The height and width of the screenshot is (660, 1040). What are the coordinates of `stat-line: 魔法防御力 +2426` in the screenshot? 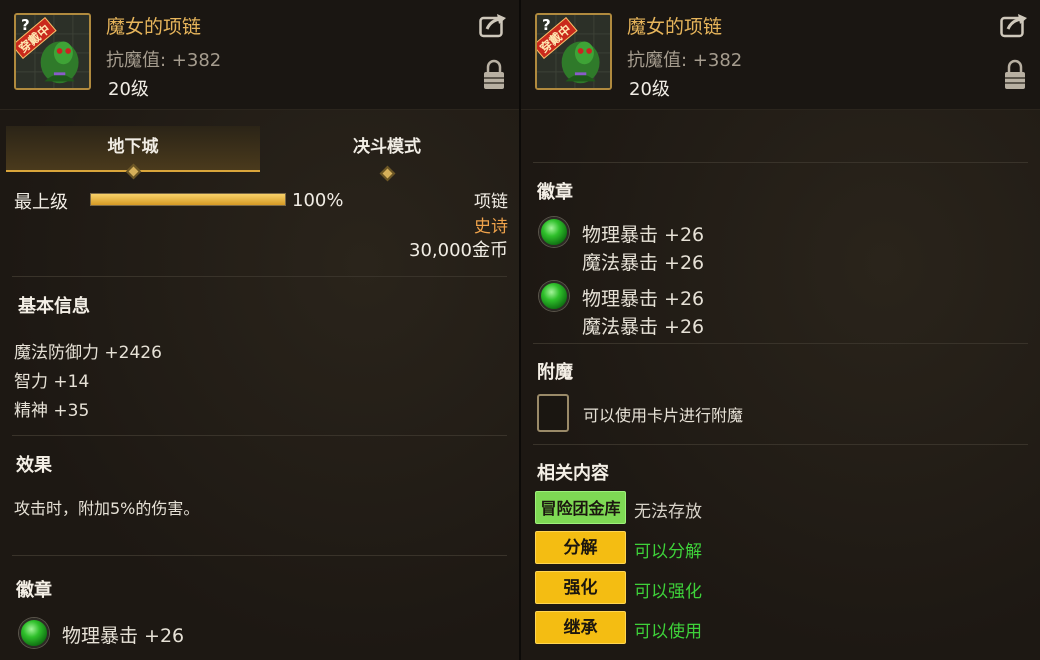 It's located at (88, 353).